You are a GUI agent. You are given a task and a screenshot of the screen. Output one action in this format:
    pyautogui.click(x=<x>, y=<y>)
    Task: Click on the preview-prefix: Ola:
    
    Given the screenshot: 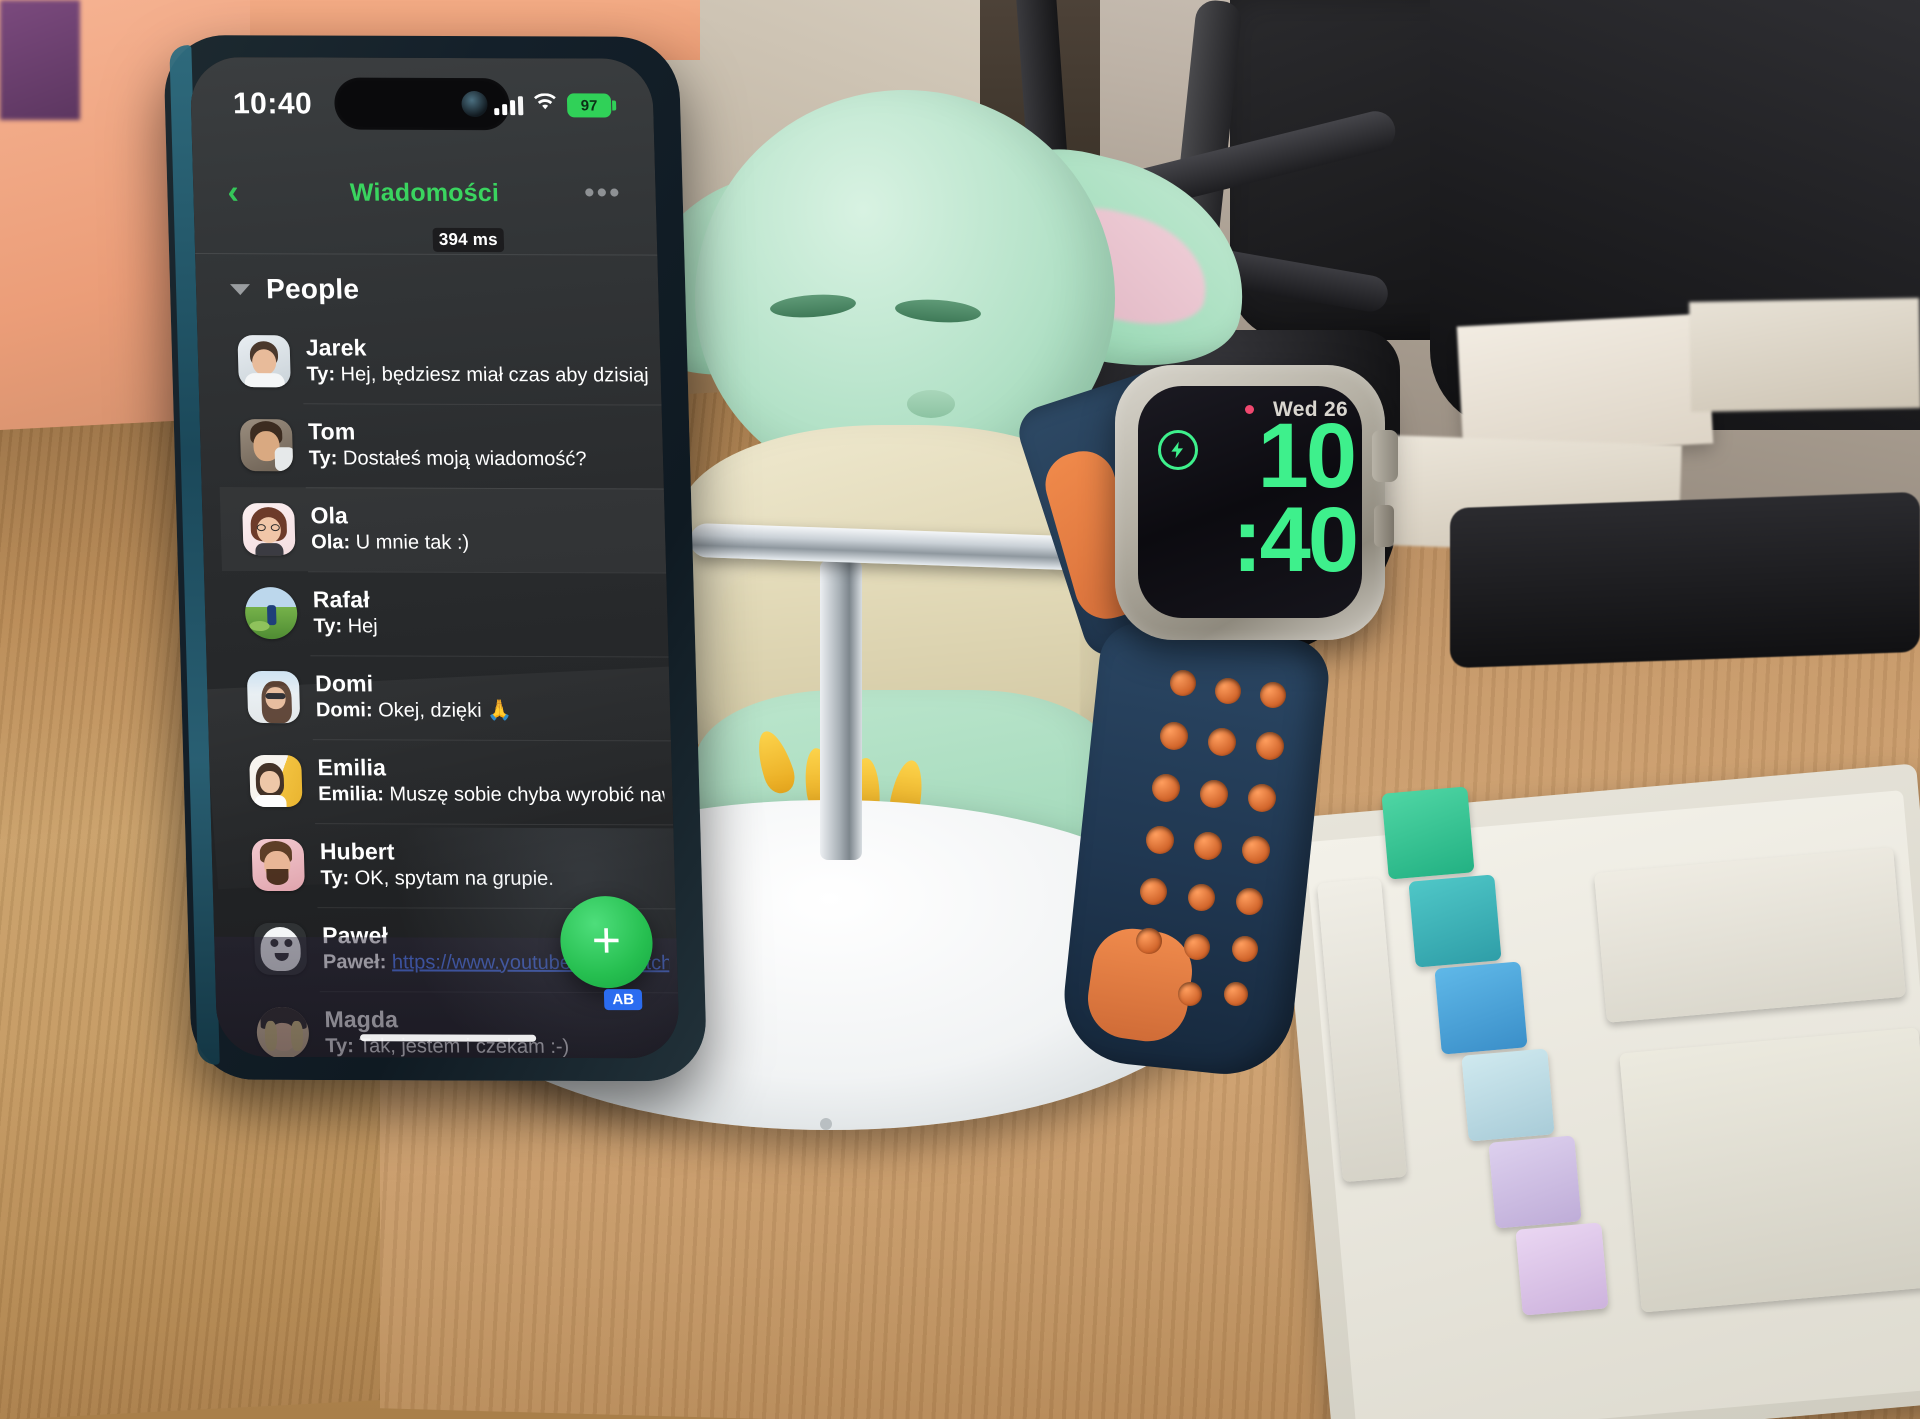 What is the action you would take?
    pyautogui.click(x=330, y=542)
    